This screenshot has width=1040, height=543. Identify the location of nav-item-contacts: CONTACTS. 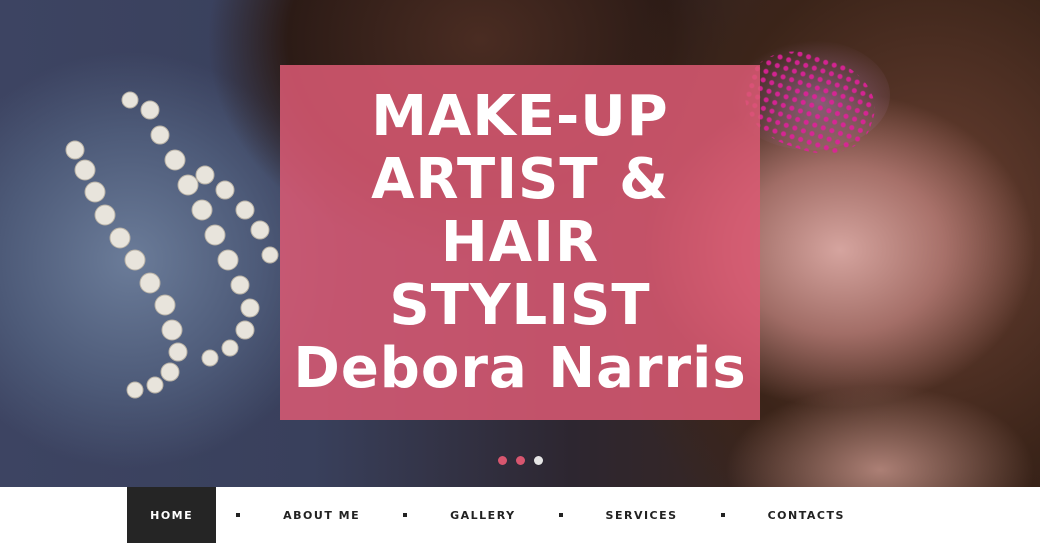
(806, 515).